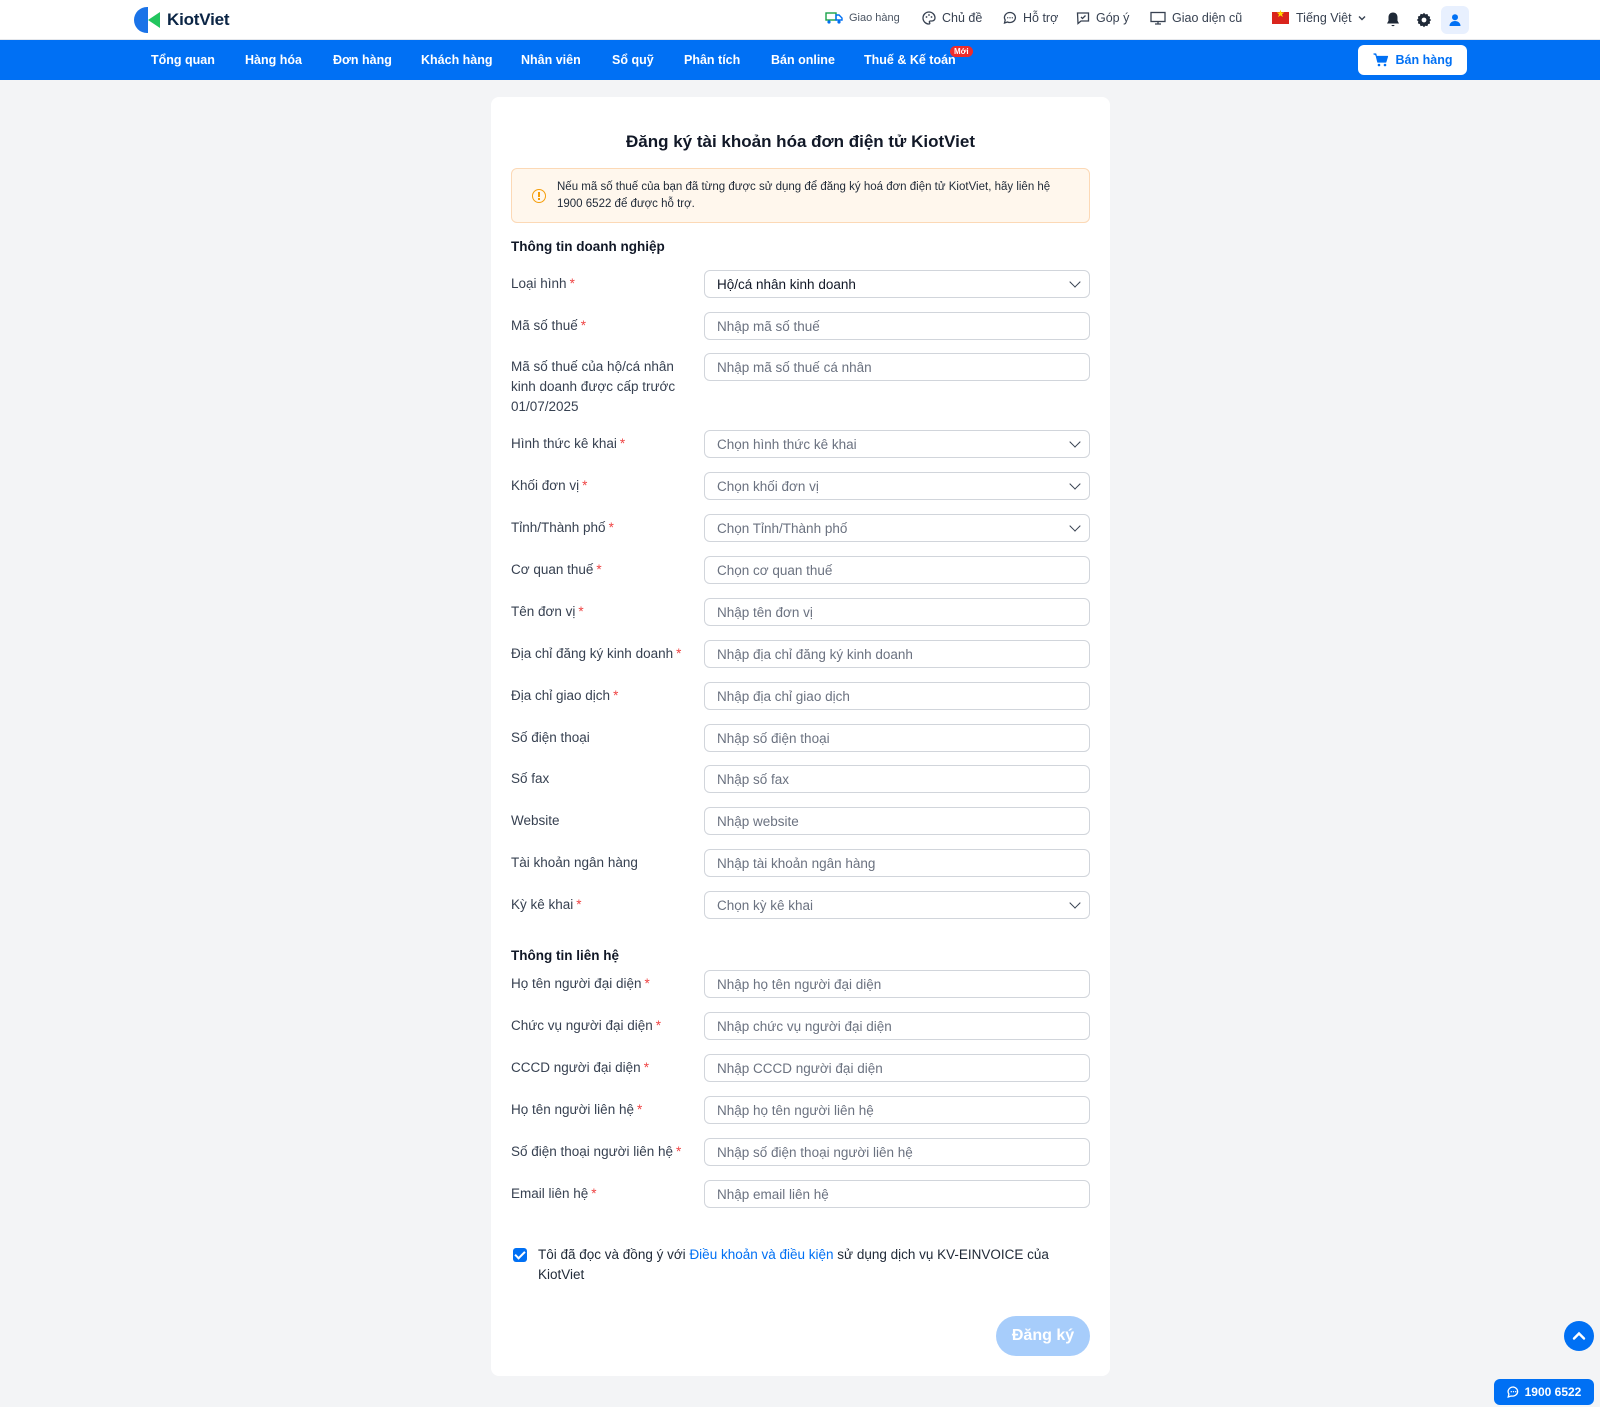 This screenshot has width=1600, height=1407. What do you see at coordinates (1207, 18) in the screenshot?
I see `old-ui-label: Giao diện cũ` at bounding box center [1207, 18].